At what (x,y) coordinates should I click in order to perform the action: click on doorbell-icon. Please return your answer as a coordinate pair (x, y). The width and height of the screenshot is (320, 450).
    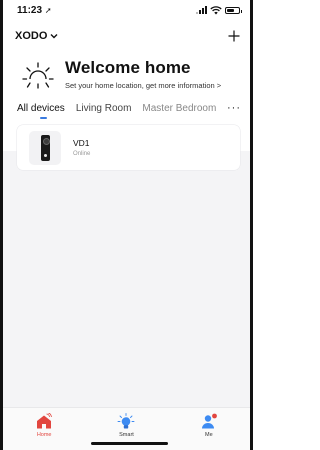
    Looking at the image, I should click on (45, 147).